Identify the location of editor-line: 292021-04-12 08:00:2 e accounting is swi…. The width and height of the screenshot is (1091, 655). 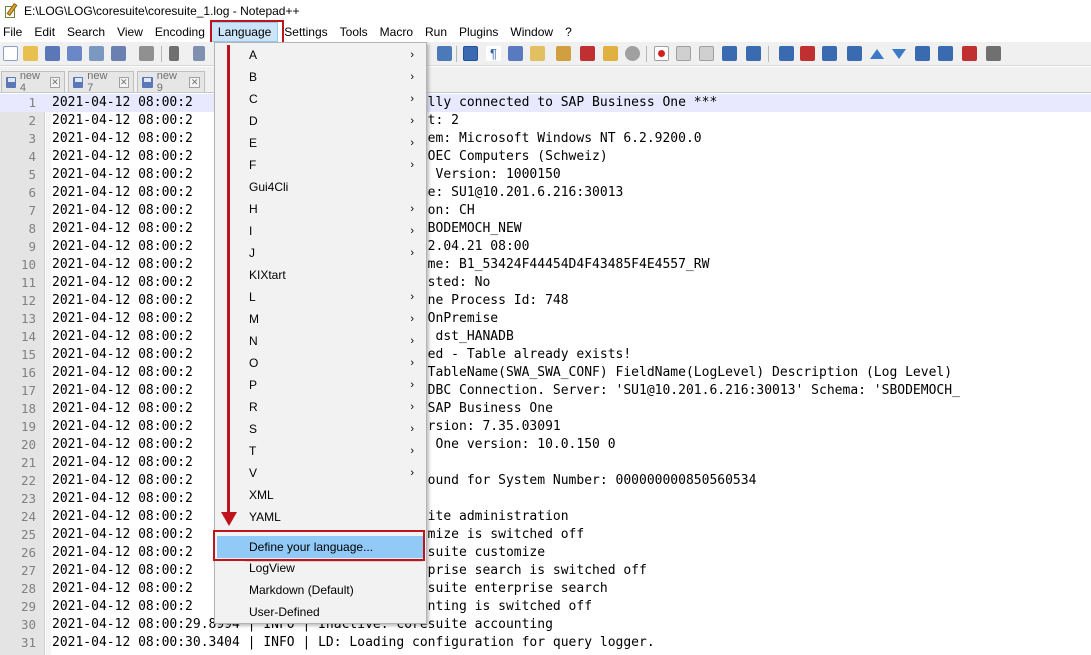
(545, 607).